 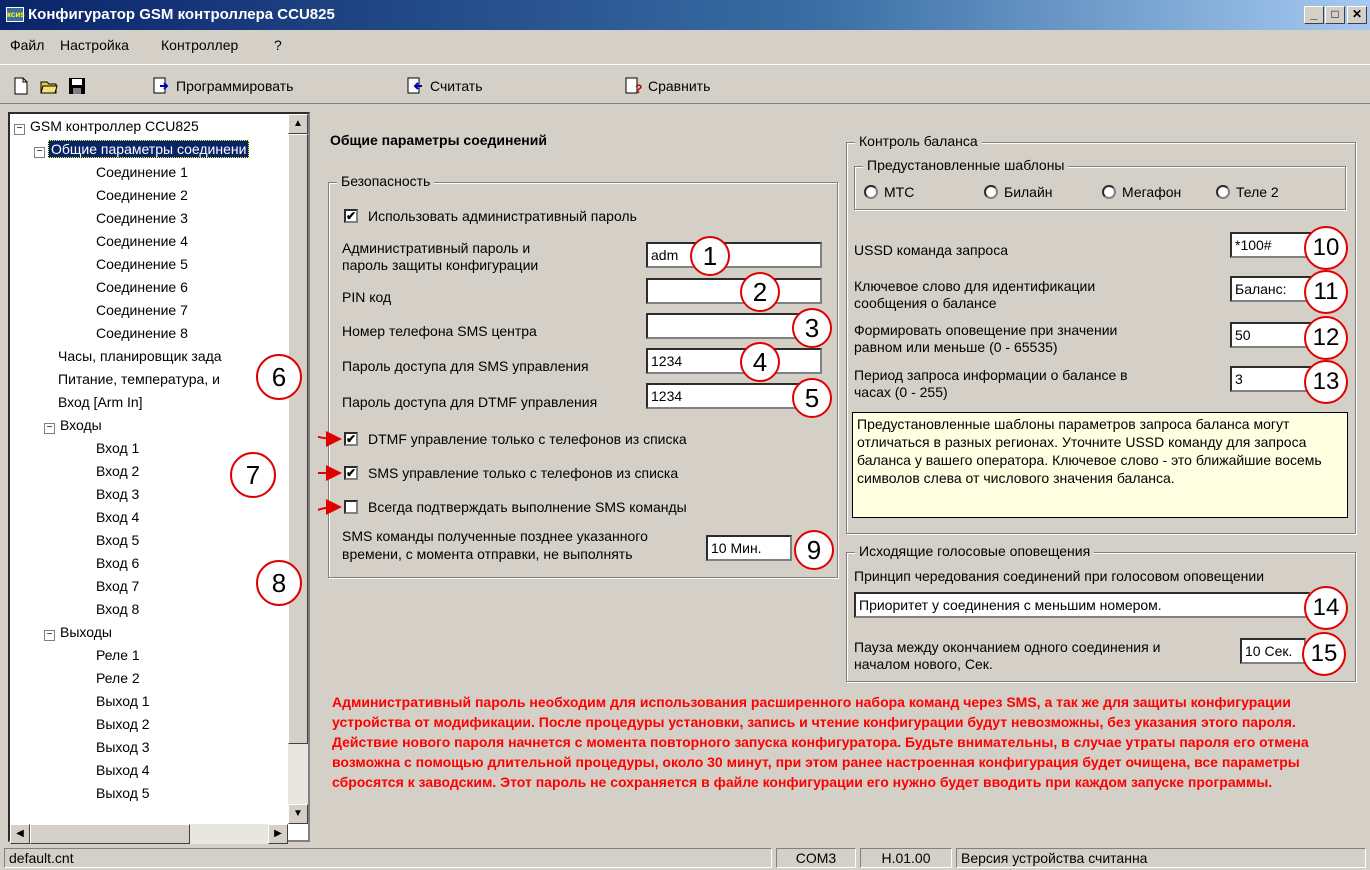 I want to click on read-button: Считать, so click(x=444, y=86).